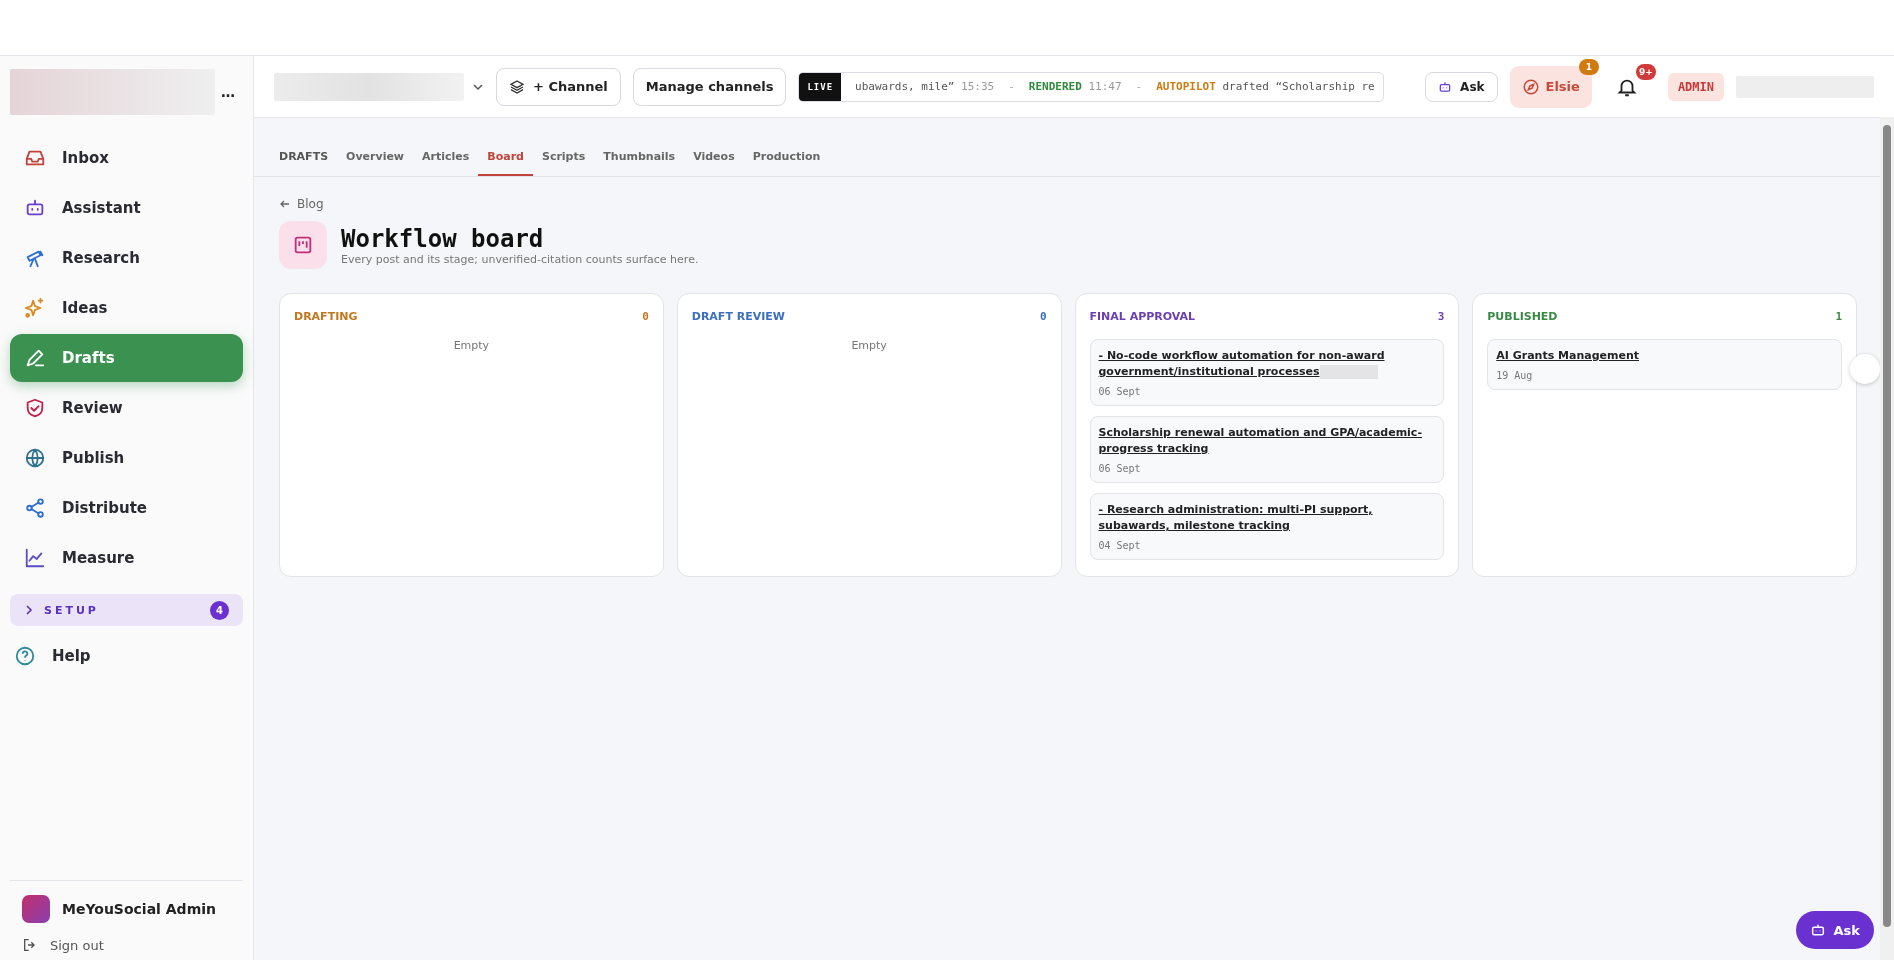 Image resolution: width=1894 pixels, height=960 pixels. What do you see at coordinates (326, 316) in the screenshot?
I see `column-title: DRAFTING` at bounding box center [326, 316].